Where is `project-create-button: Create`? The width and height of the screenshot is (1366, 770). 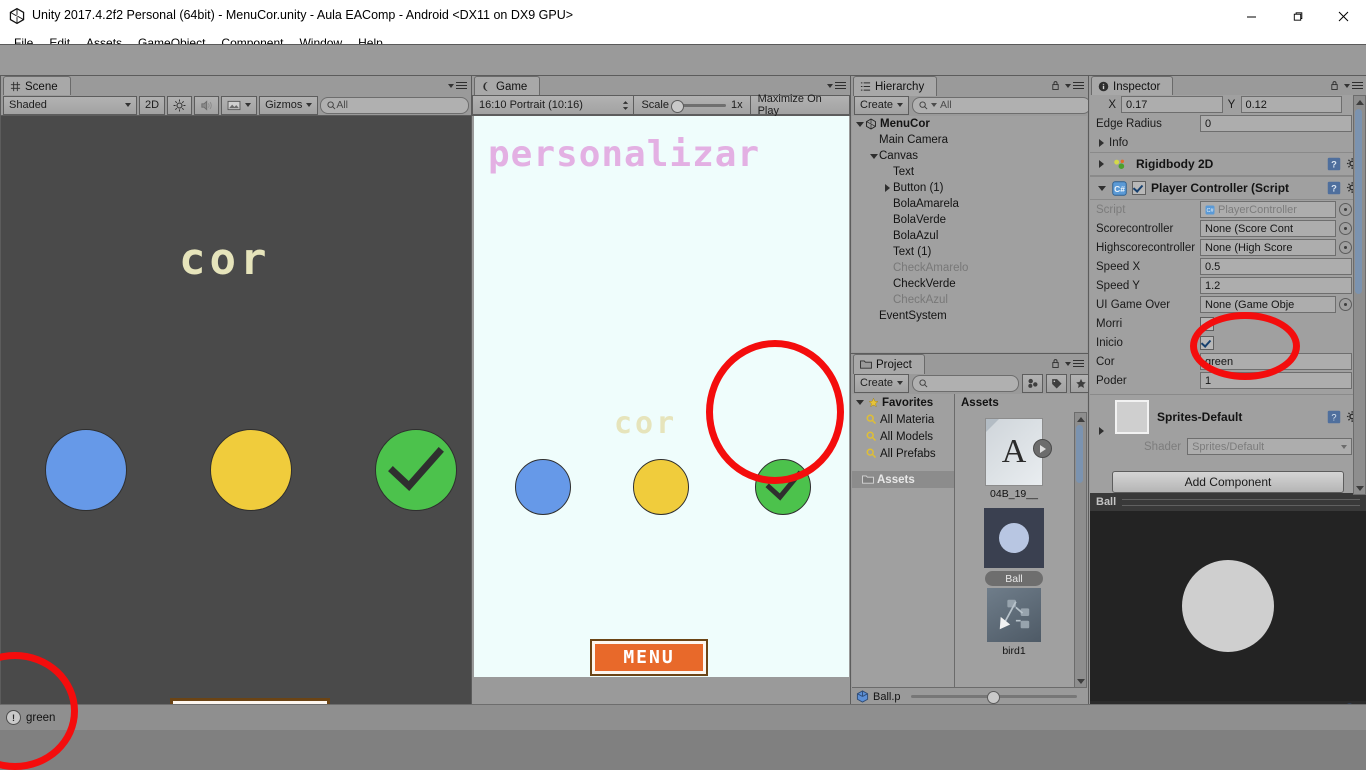 project-create-button: Create is located at coordinates (882, 383).